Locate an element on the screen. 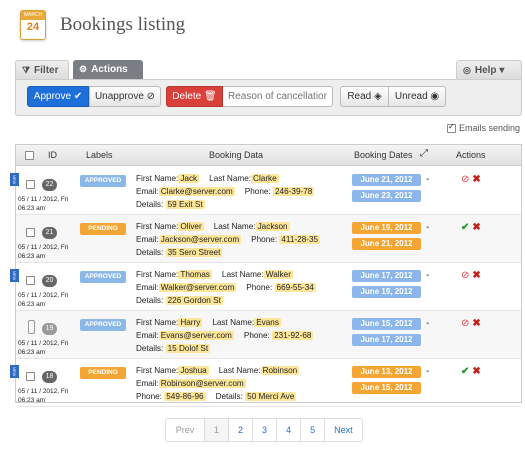  last-name-value: Robinson is located at coordinates (280, 370).